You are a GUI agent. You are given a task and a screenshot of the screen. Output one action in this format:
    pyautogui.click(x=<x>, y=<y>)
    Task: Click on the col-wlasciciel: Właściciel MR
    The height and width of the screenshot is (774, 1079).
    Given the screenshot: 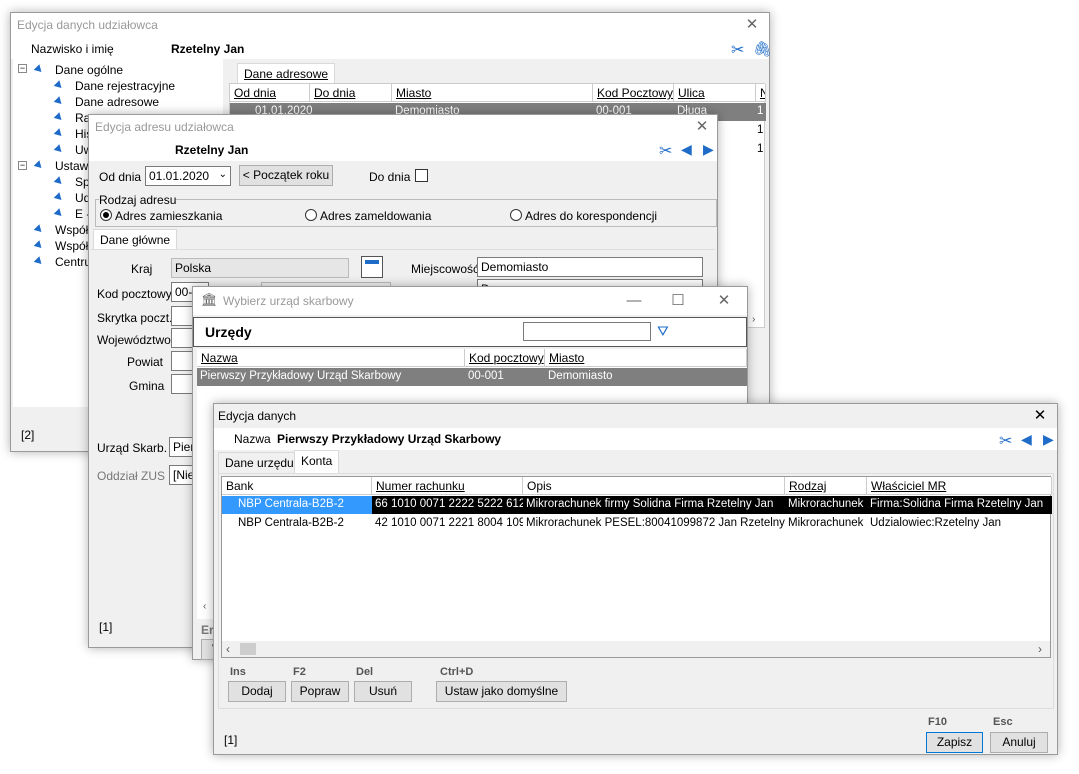 What is the action you would take?
    pyautogui.click(x=959, y=486)
    